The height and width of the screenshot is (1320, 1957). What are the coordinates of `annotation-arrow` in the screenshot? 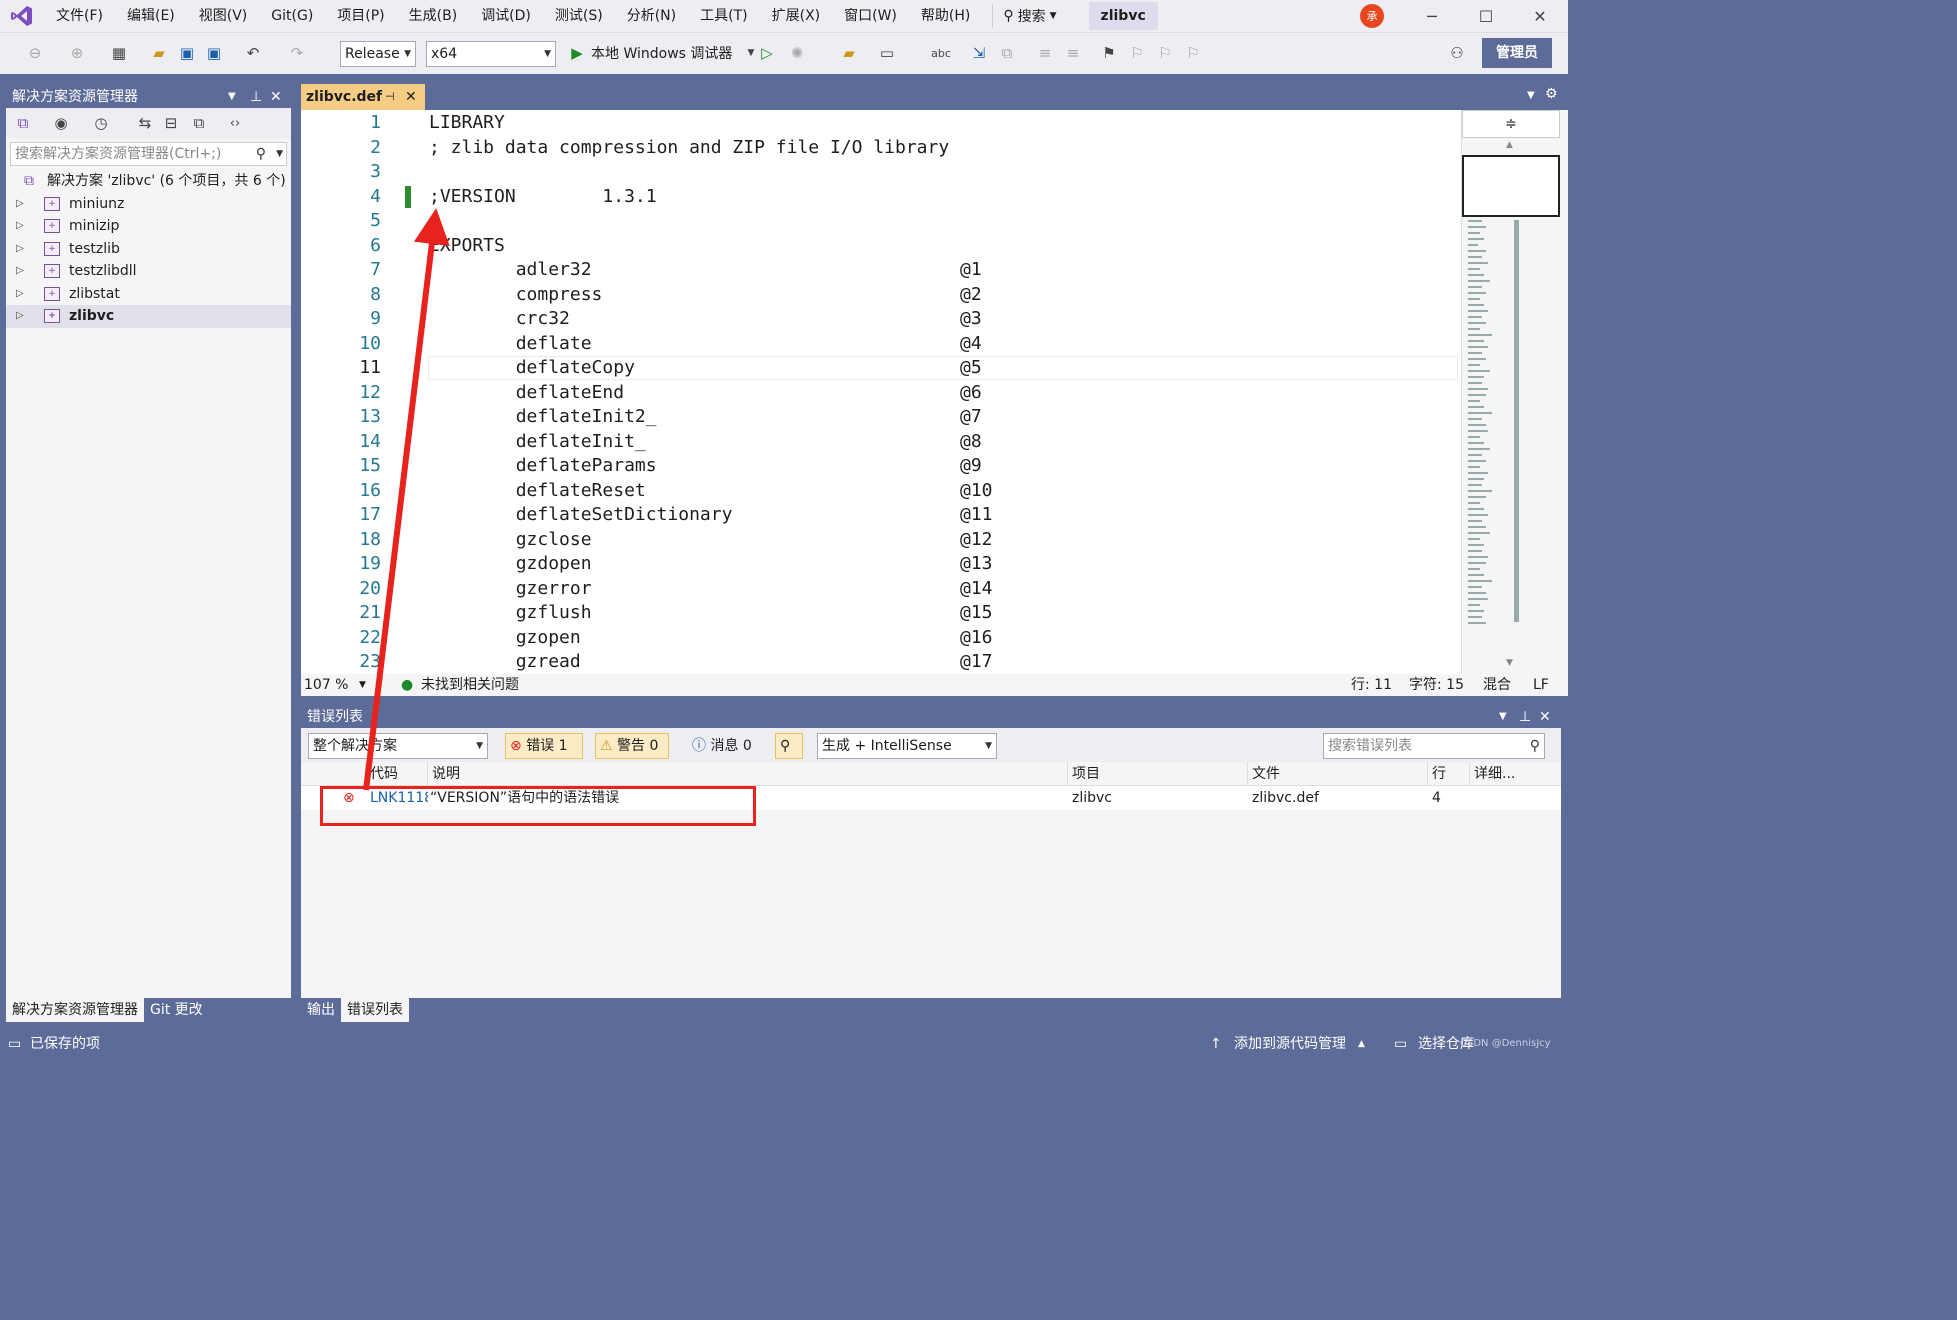 It's located at (406, 499).